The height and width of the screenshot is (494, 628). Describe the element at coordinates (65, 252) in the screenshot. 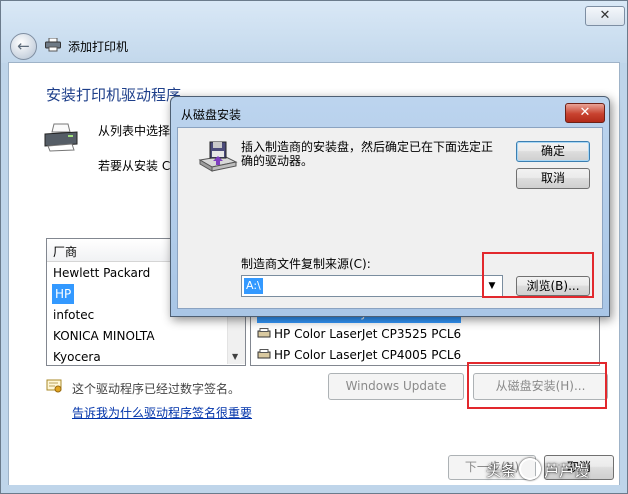

I see `column-header-label: 厂商` at that location.